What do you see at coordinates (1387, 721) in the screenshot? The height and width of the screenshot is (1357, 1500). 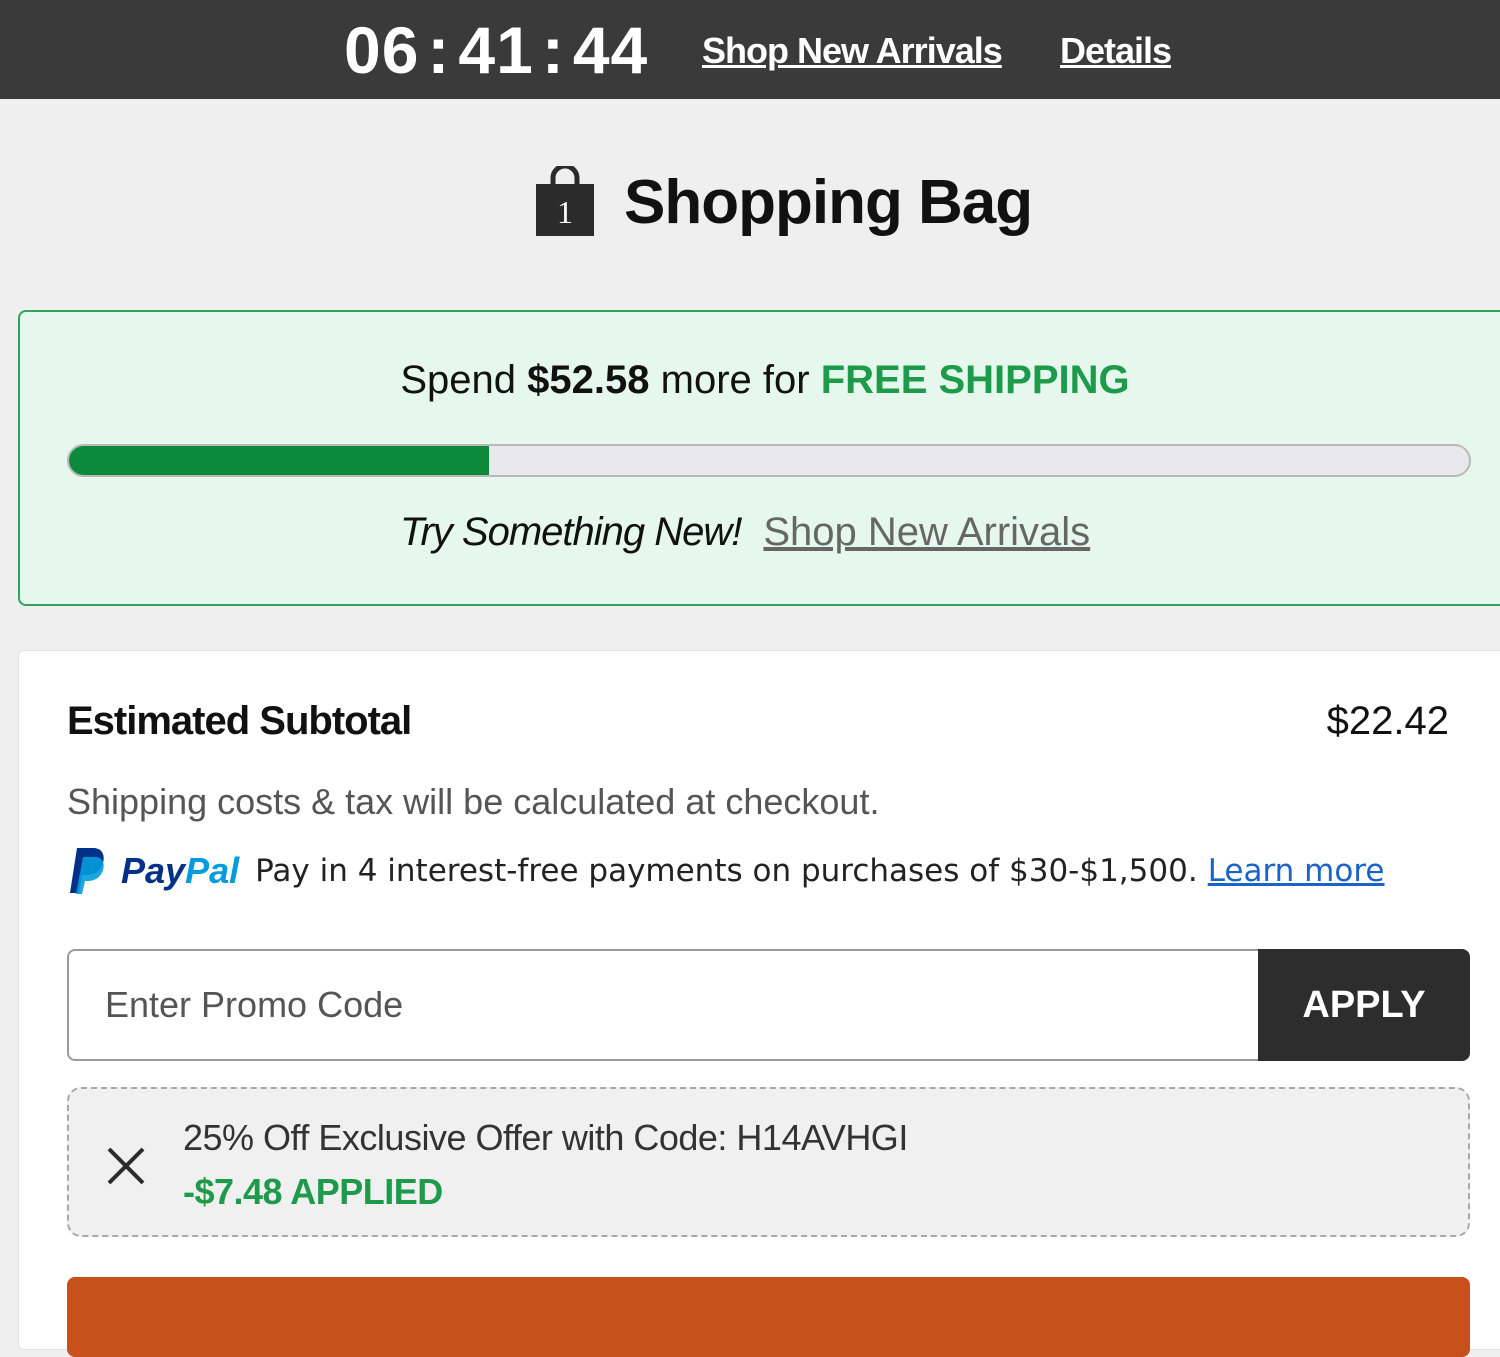 I see `estimated-subtotal-value: $22.42` at bounding box center [1387, 721].